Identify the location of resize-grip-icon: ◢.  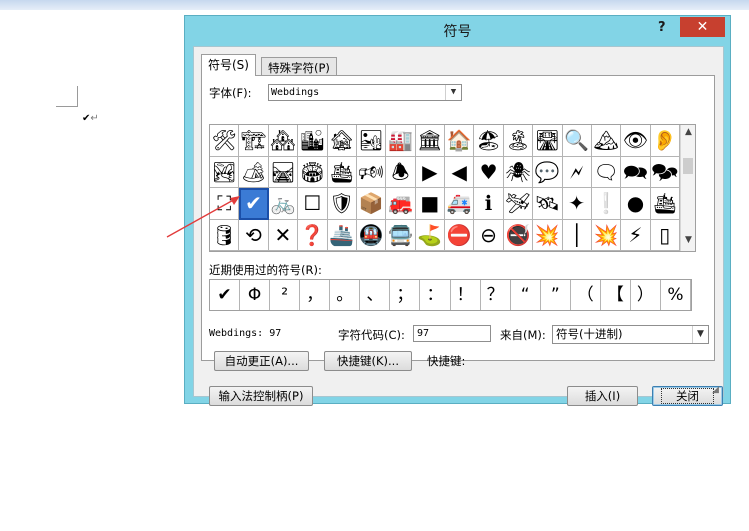
(717, 390).